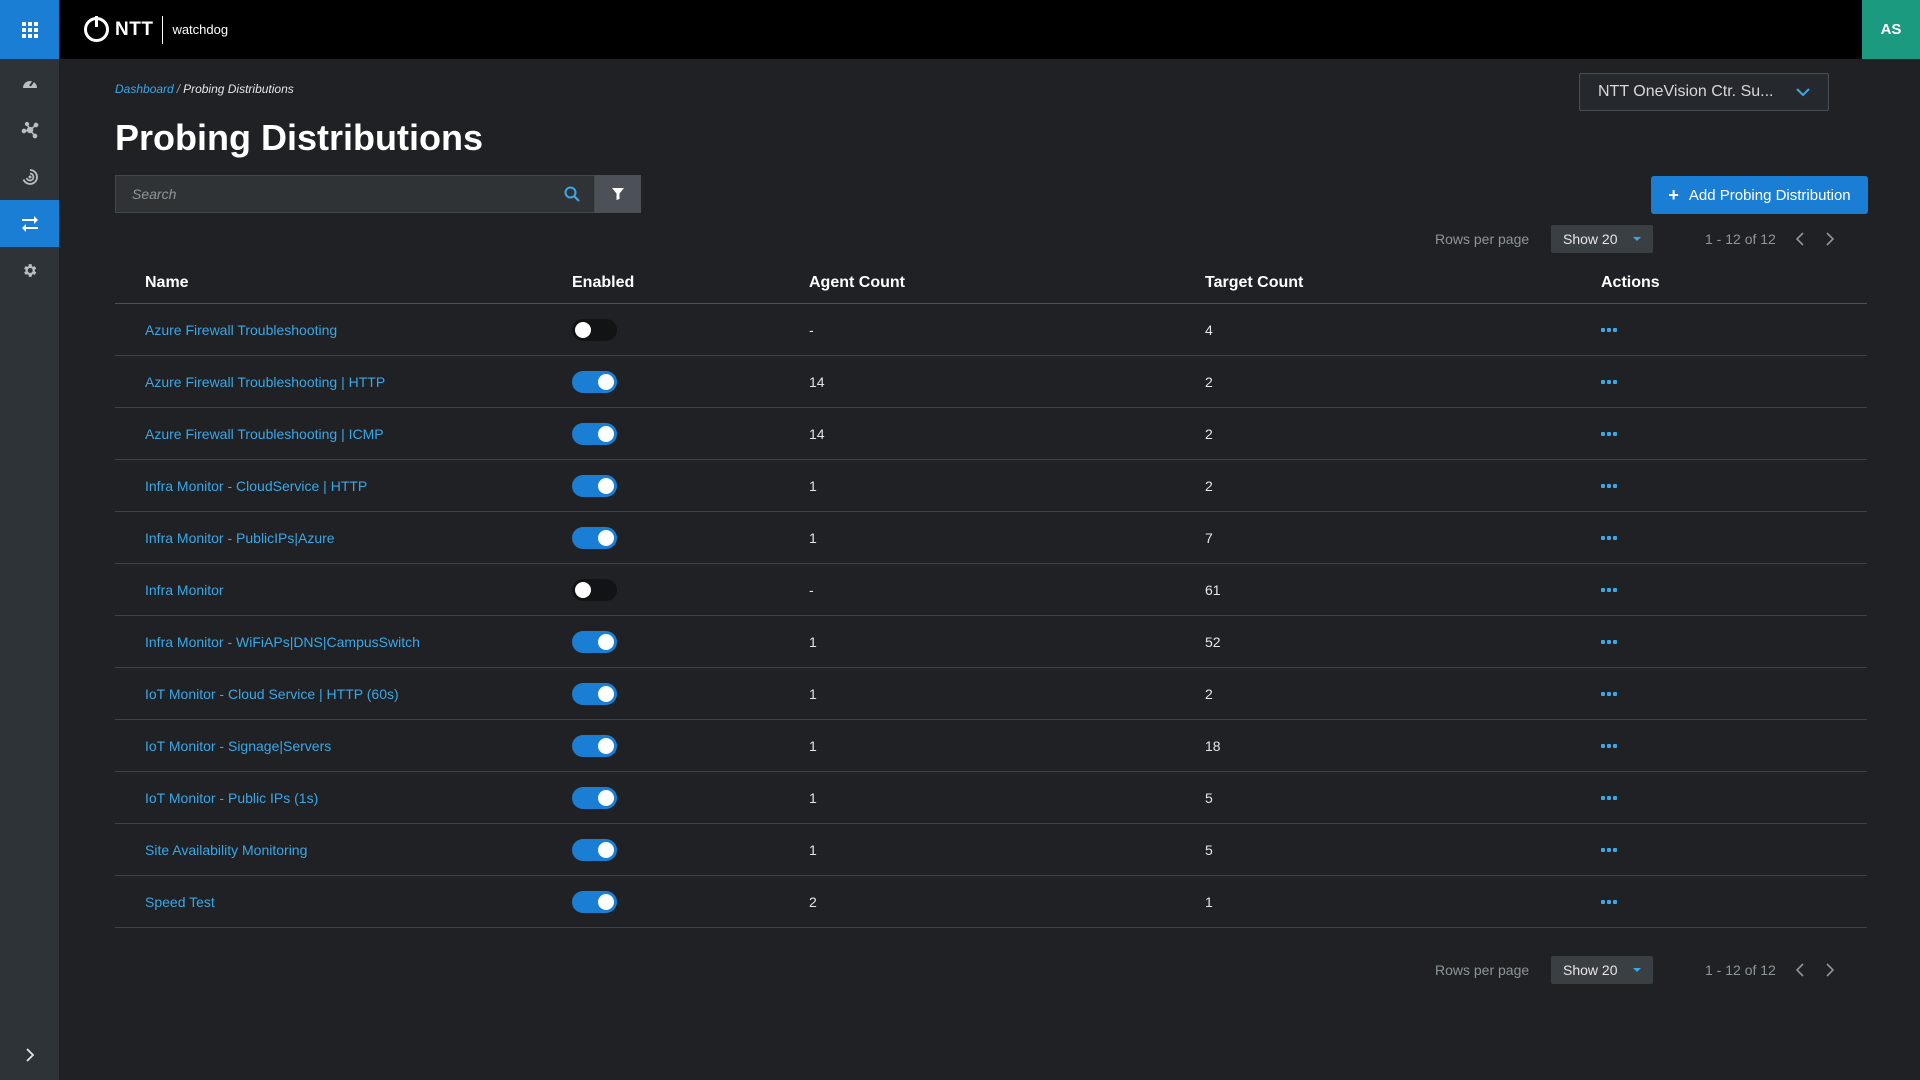  I want to click on caret-down-icon, so click(1637, 239).